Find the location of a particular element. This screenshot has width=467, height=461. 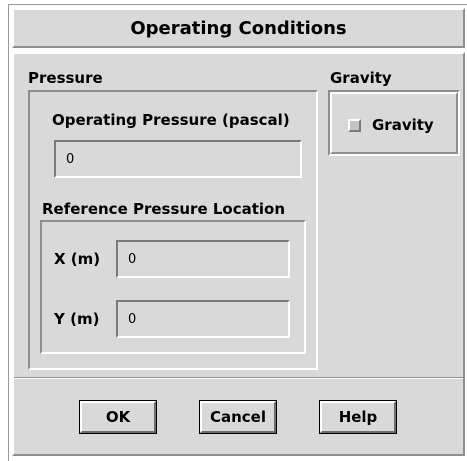

cancel-button-label: Cancel is located at coordinates (237, 417).